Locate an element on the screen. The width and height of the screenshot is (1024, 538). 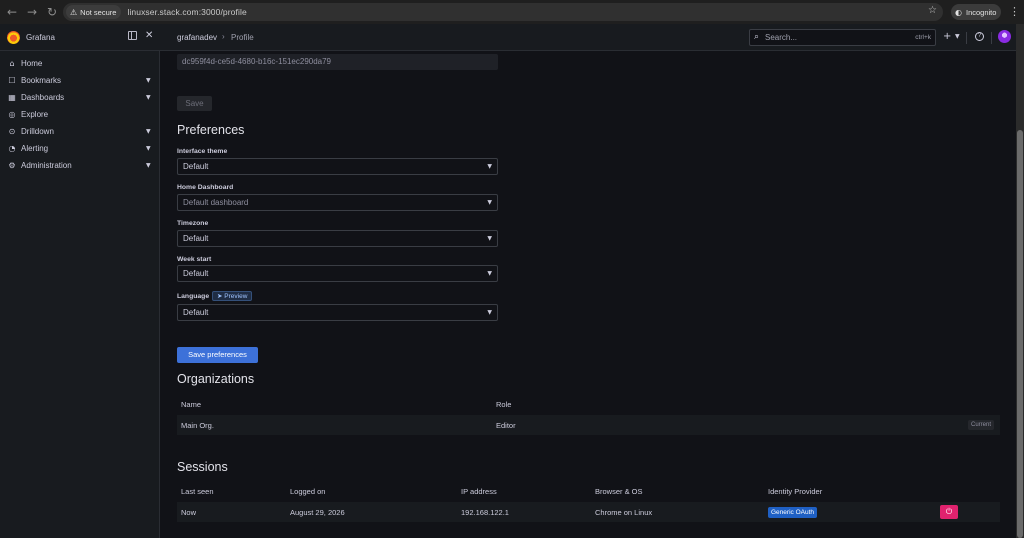
arrow-right-icon: → is located at coordinates (32, 12).